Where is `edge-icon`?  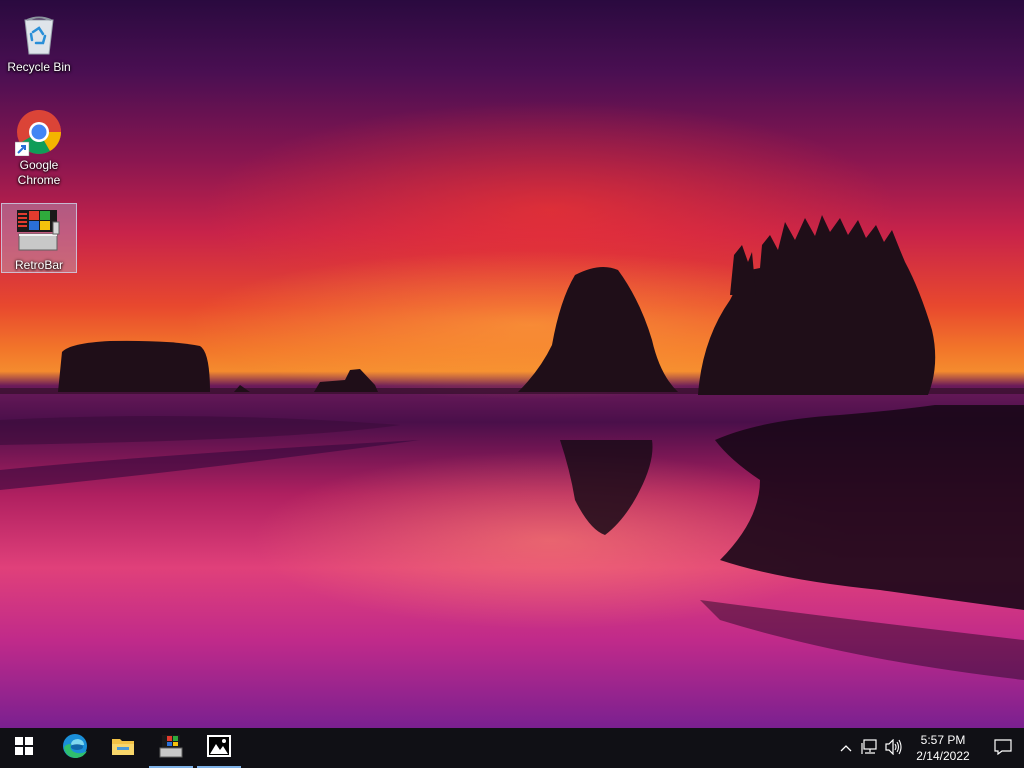
edge-icon is located at coordinates (75, 748).